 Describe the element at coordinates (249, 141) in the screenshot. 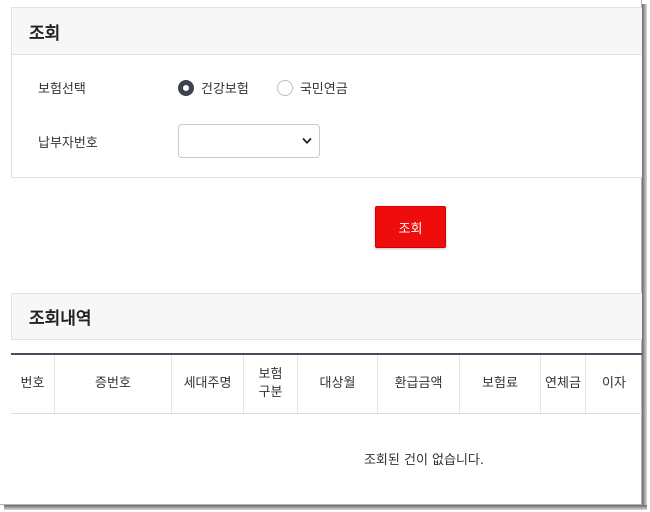

I see `payer-number-select` at that location.